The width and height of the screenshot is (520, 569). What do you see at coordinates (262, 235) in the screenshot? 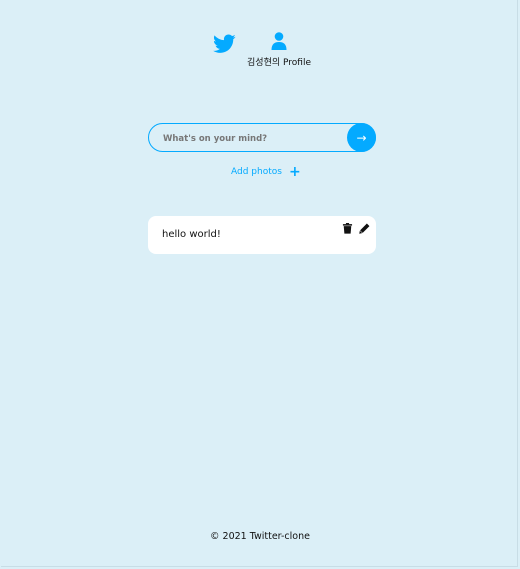
I see `tweet-card: hello world!` at bounding box center [262, 235].